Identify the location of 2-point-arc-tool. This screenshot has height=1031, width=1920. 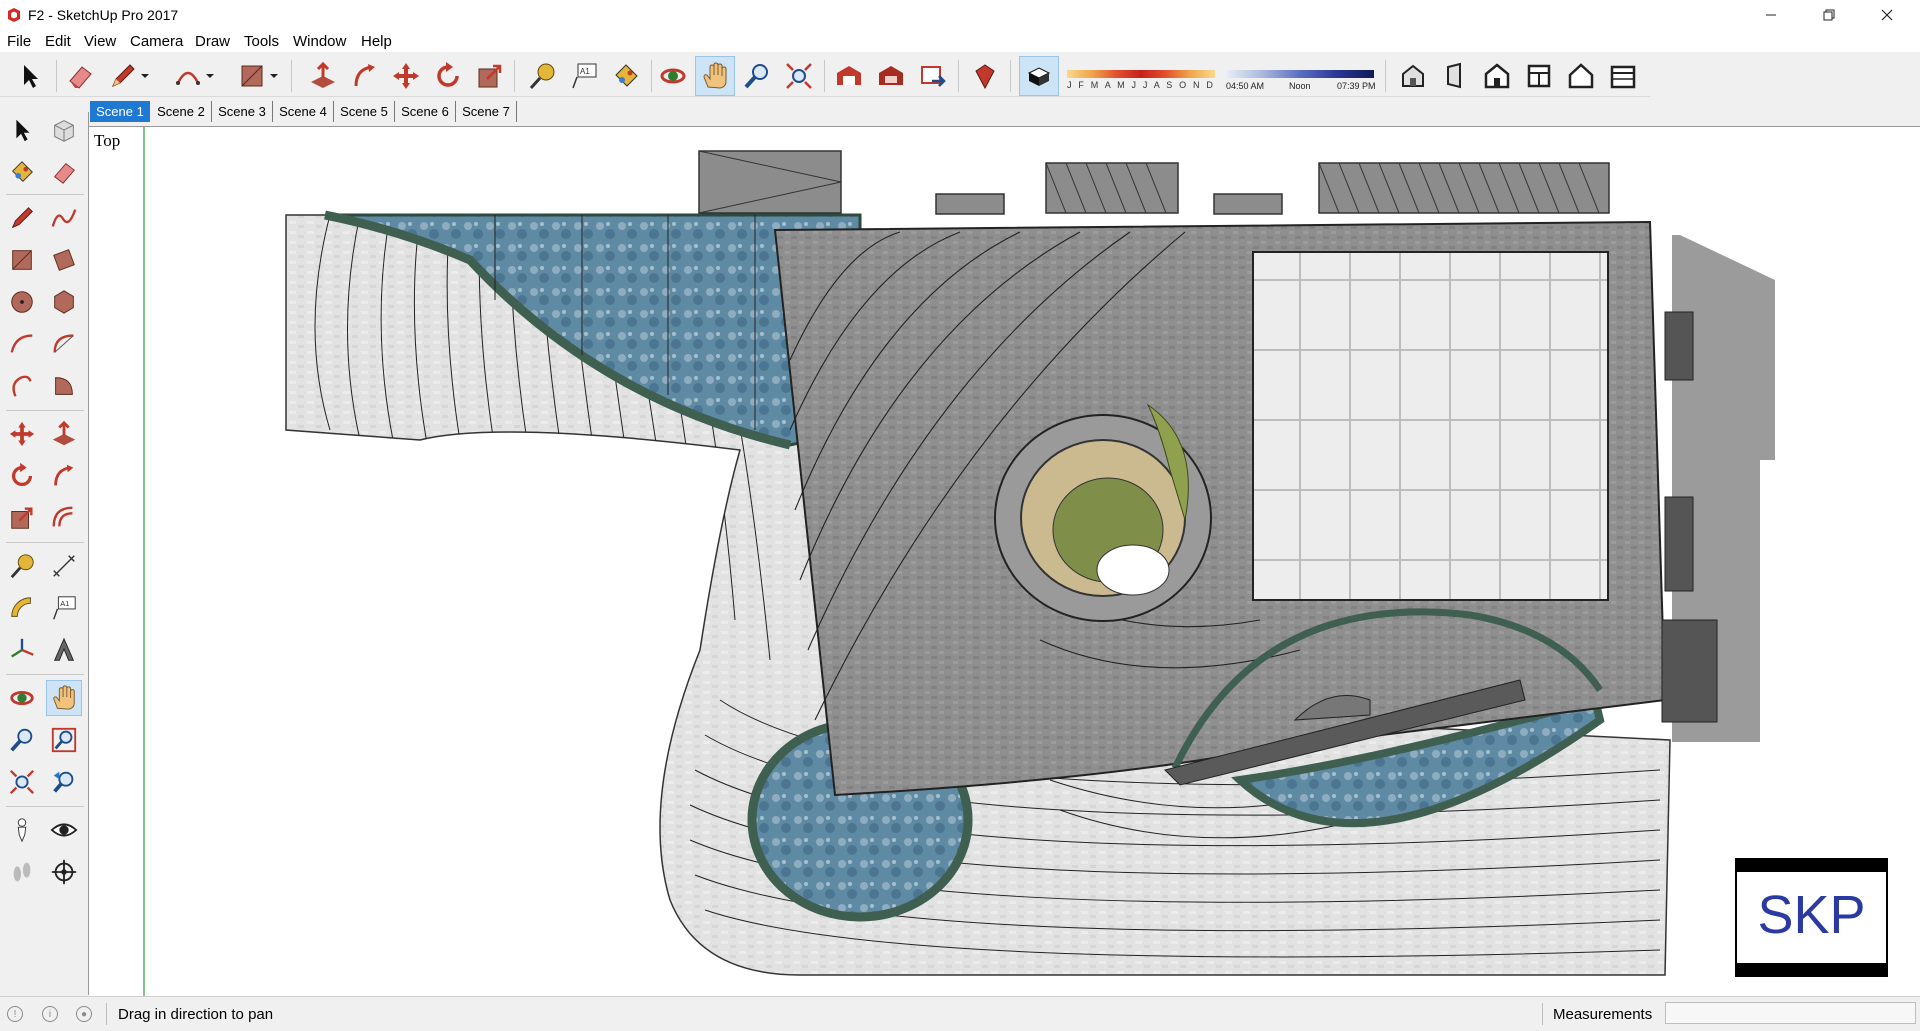
(64, 344).